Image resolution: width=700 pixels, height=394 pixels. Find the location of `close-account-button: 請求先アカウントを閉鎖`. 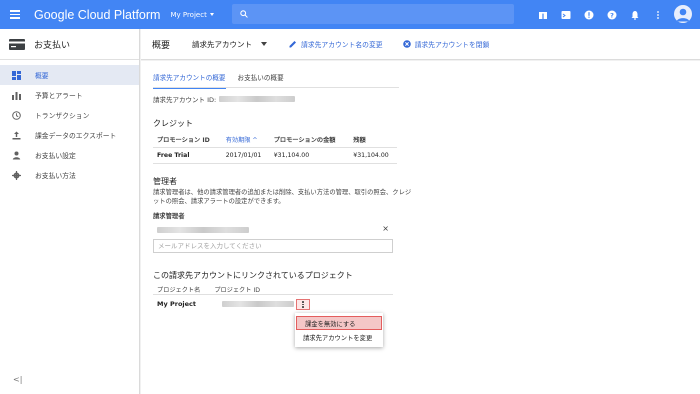

close-account-button: 請求先アカウントを閉鎖 is located at coordinates (446, 44).